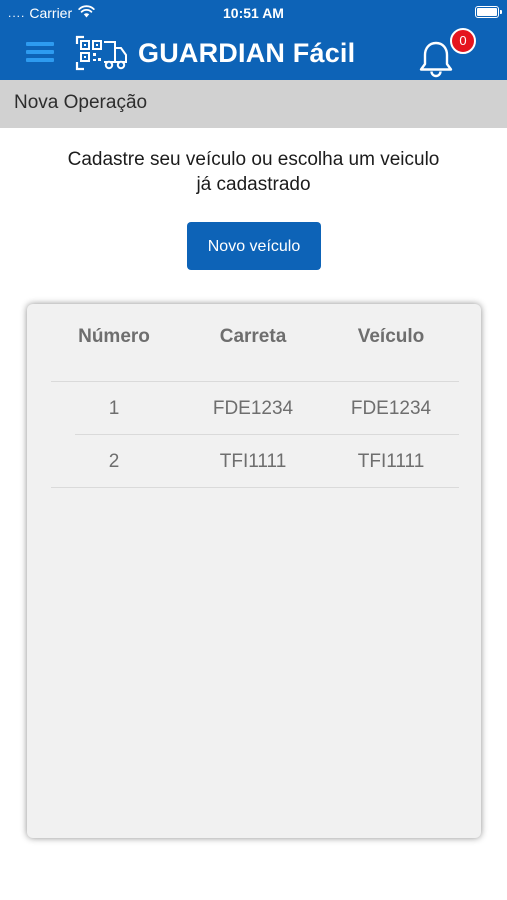 Image resolution: width=507 pixels, height=900 pixels. Describe the element at coordinates (391, 337) in the screenshot. I see `column-header-veiculo: Veículo` at that location.